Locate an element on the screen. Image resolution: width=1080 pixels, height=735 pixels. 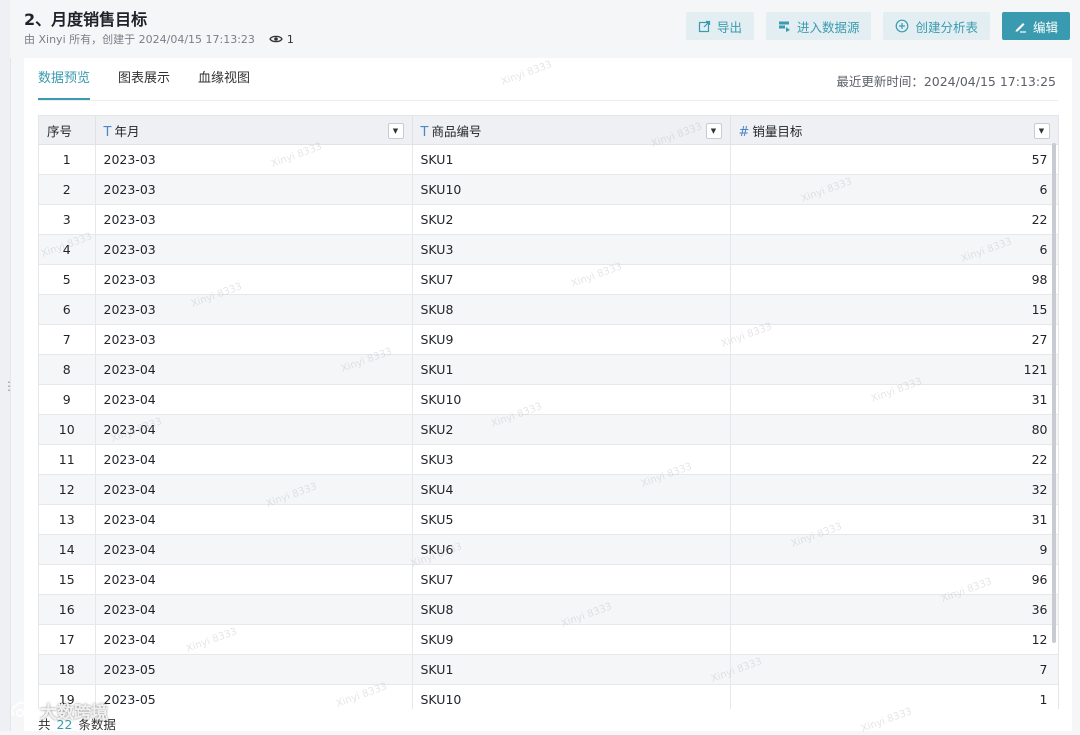
edit-button: 编辑 is located at coordinates (1035, 26).